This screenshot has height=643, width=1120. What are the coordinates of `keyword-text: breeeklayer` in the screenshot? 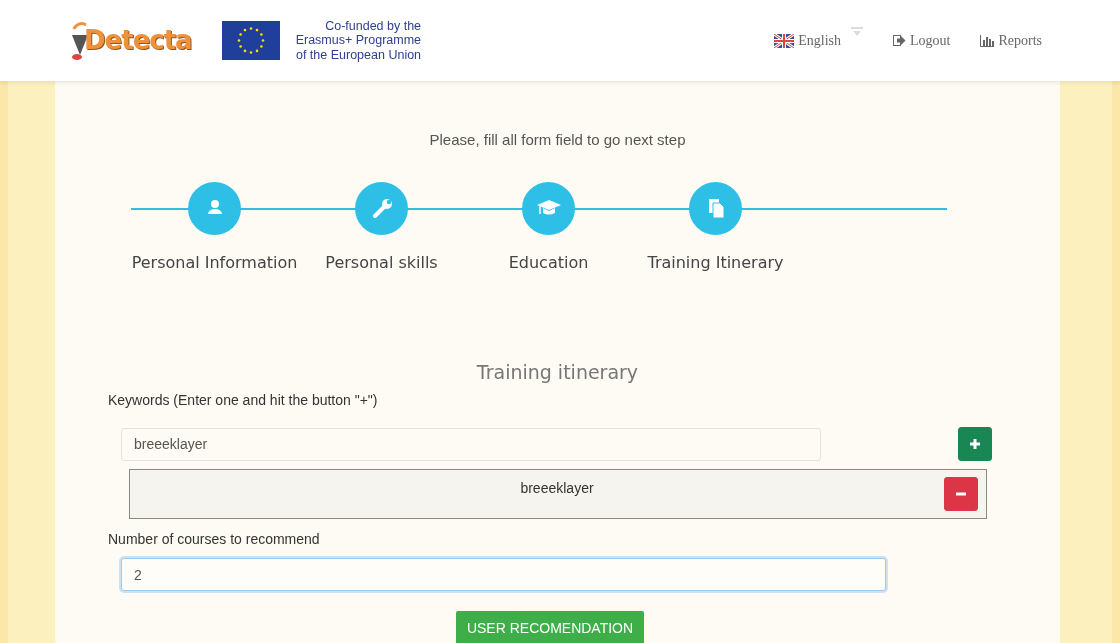 It's located at (557, 488).